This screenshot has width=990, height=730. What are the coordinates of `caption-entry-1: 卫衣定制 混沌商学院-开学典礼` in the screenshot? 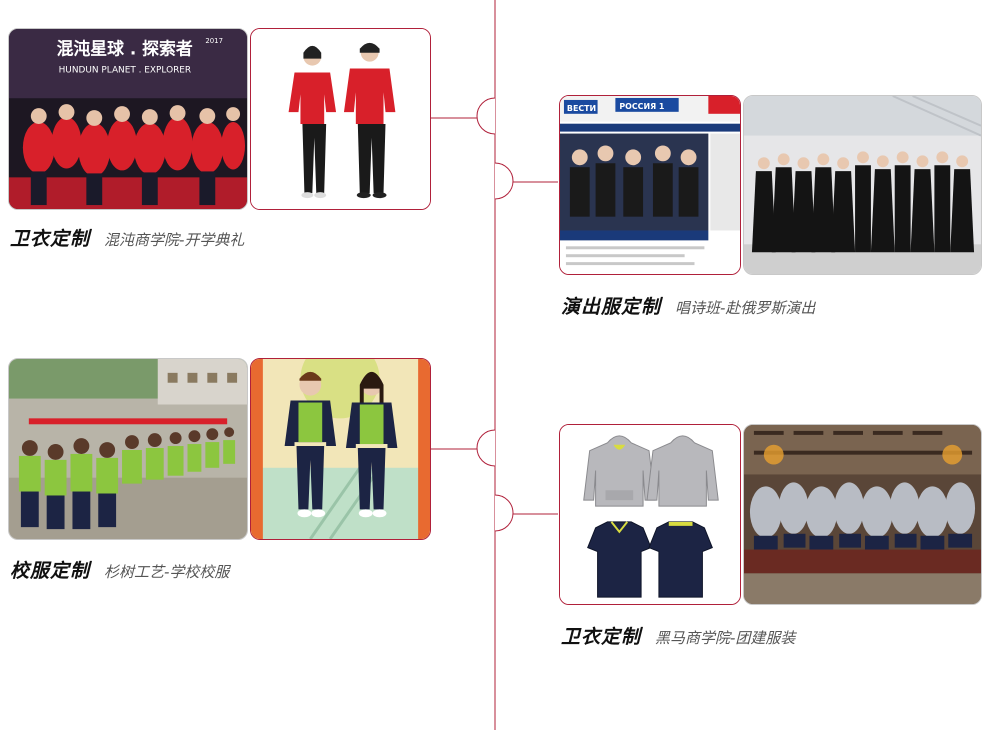 It's located at (127, 237).